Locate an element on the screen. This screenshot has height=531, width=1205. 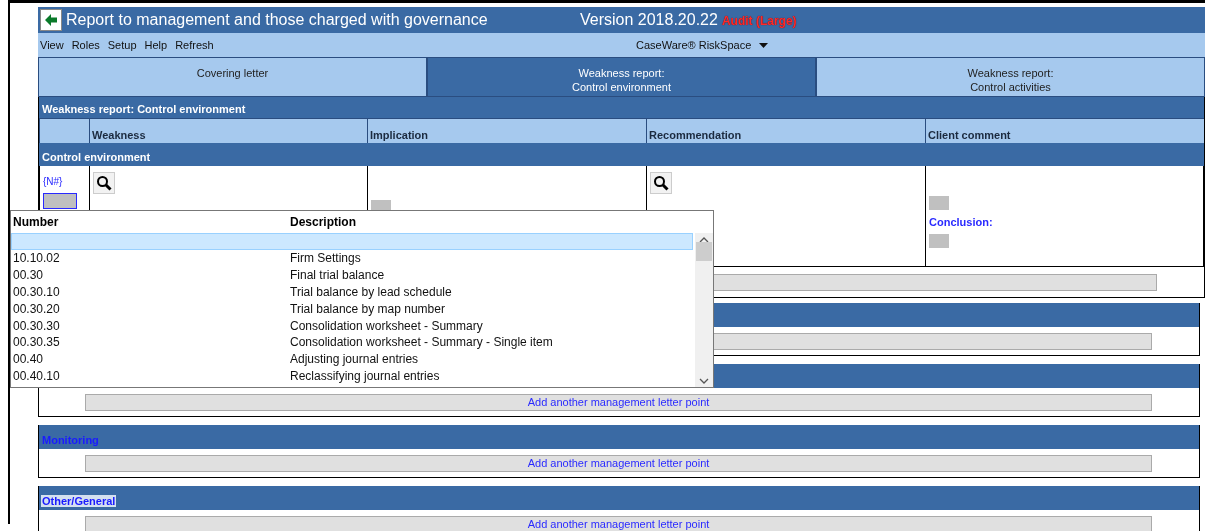
caret-icon is located at coordinates (764, 45).